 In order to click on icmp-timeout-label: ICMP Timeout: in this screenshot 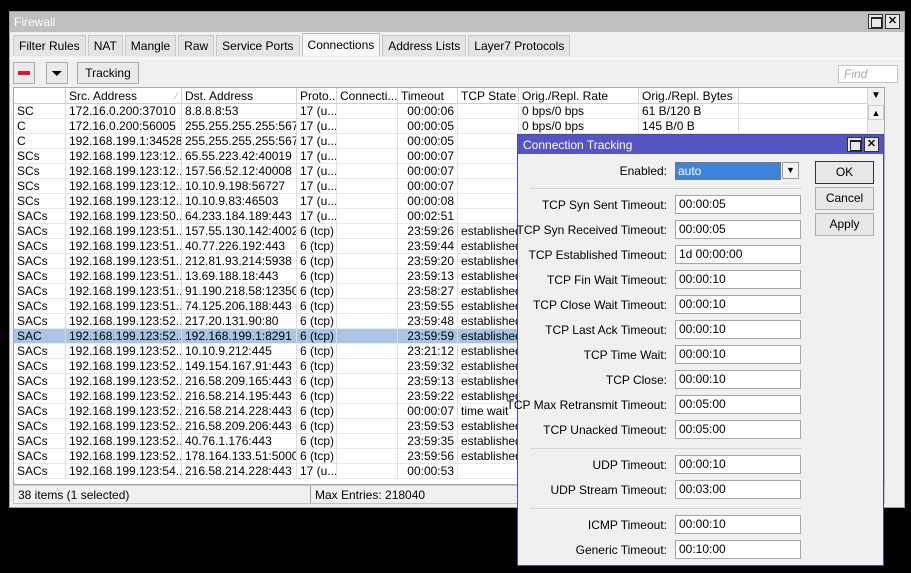, I will do `click(627, 525)`.